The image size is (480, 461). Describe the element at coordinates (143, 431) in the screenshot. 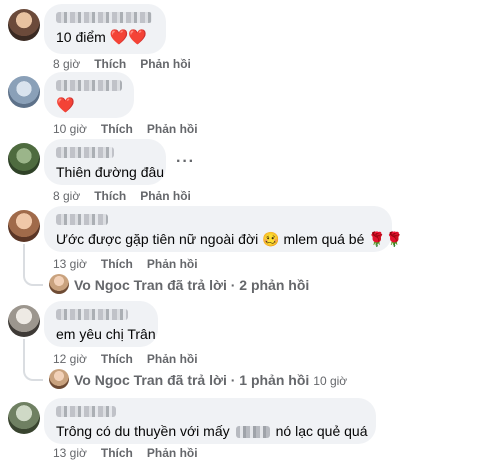

I see `comment-text: Trông có du thuyền với mấy` at that location.